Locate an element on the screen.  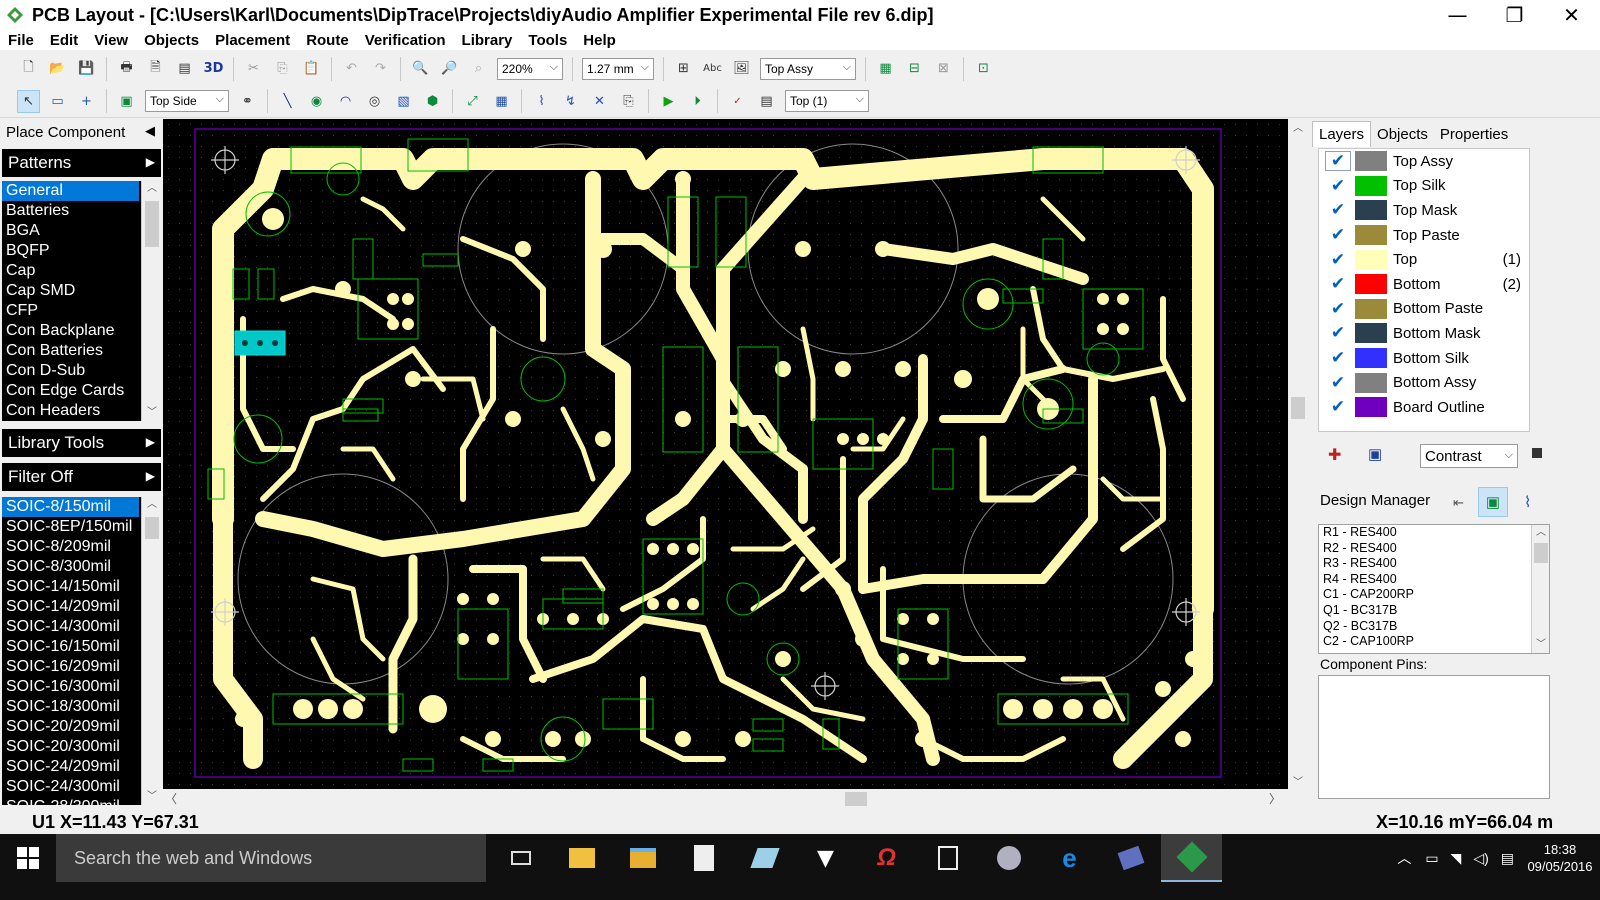
library-scrollbar: ︿ ﹀ is located at coordinates (151, 301).